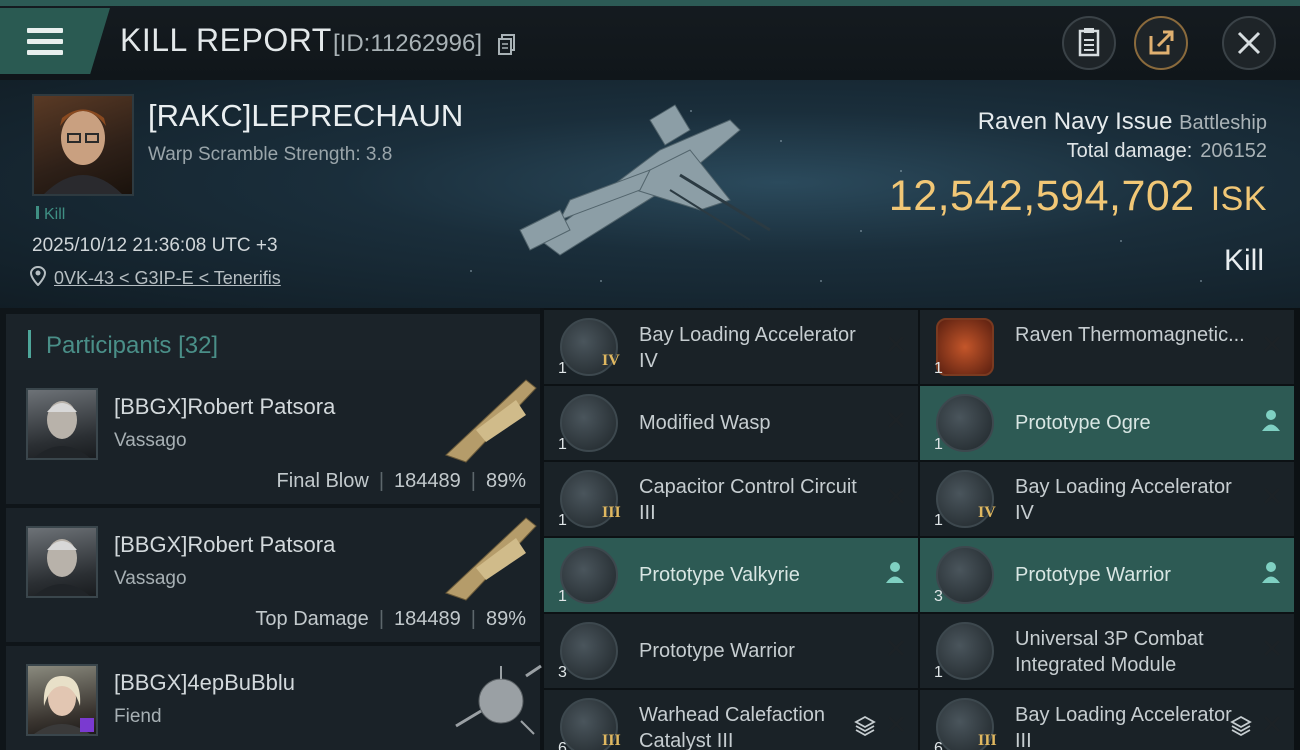 This screenshot has width=1300, height=750. I want to click on top-bar: KILL REPORT [ID:11262996], so click(650, 40).